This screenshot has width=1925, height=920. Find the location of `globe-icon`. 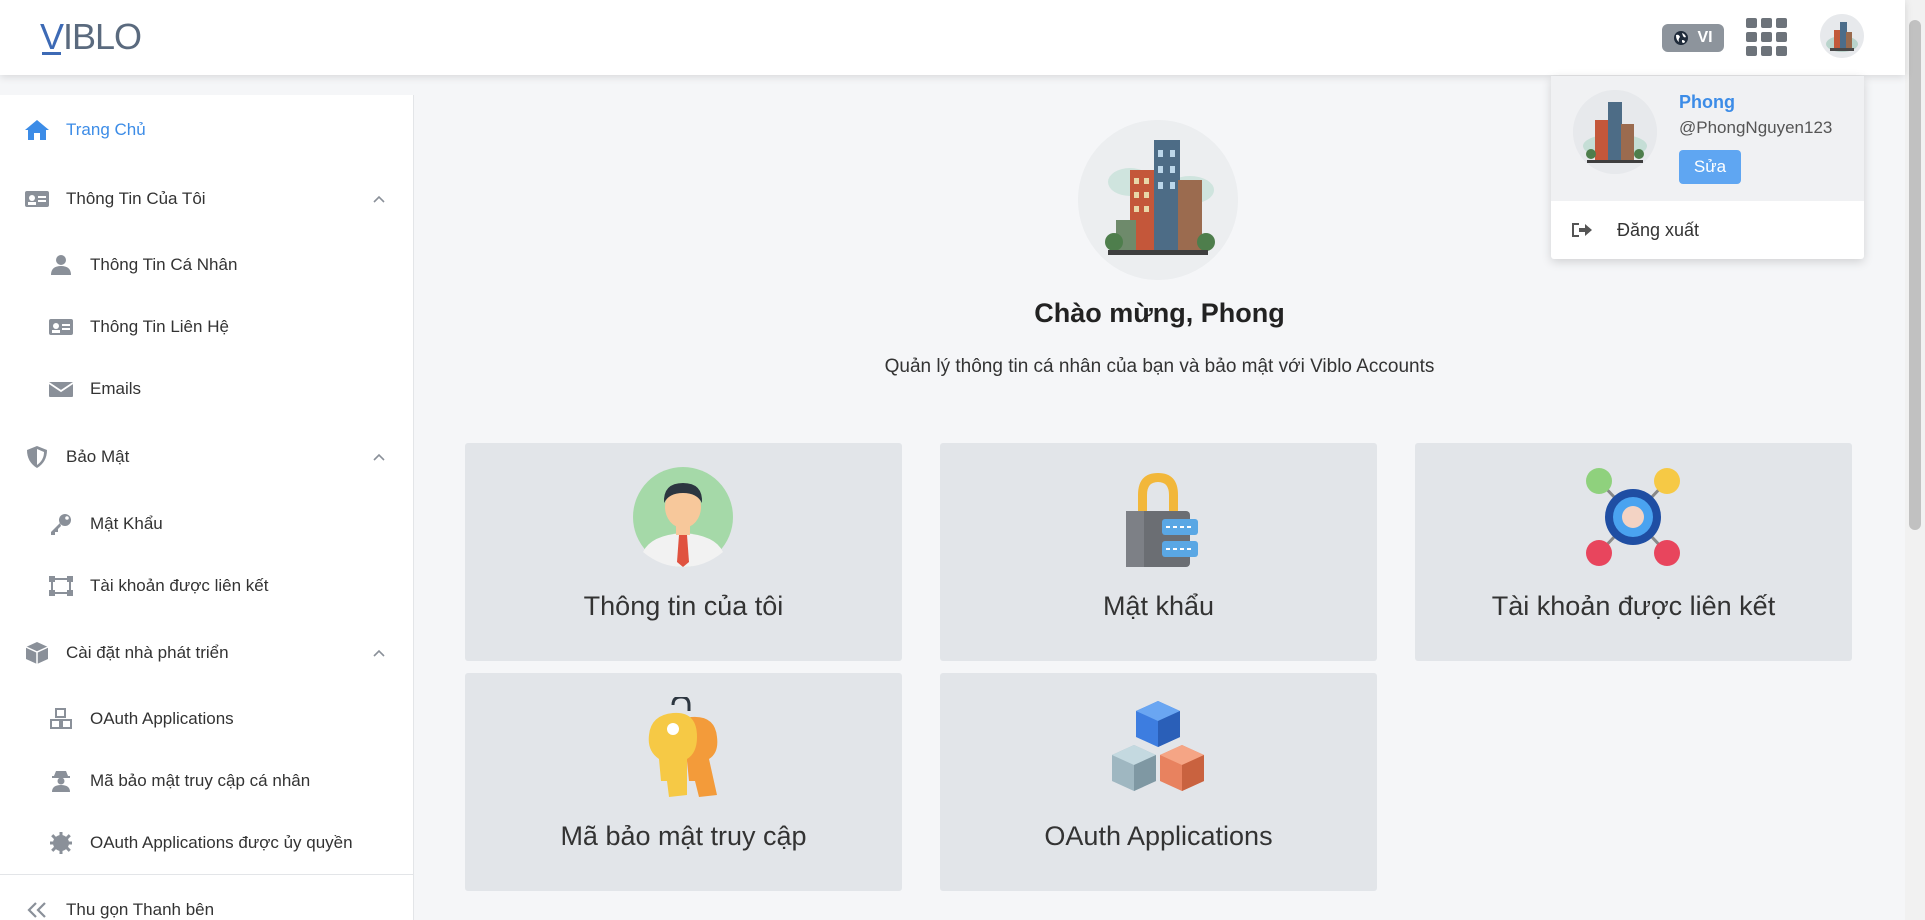

globe-icon is located at coordinates (1681, 38).